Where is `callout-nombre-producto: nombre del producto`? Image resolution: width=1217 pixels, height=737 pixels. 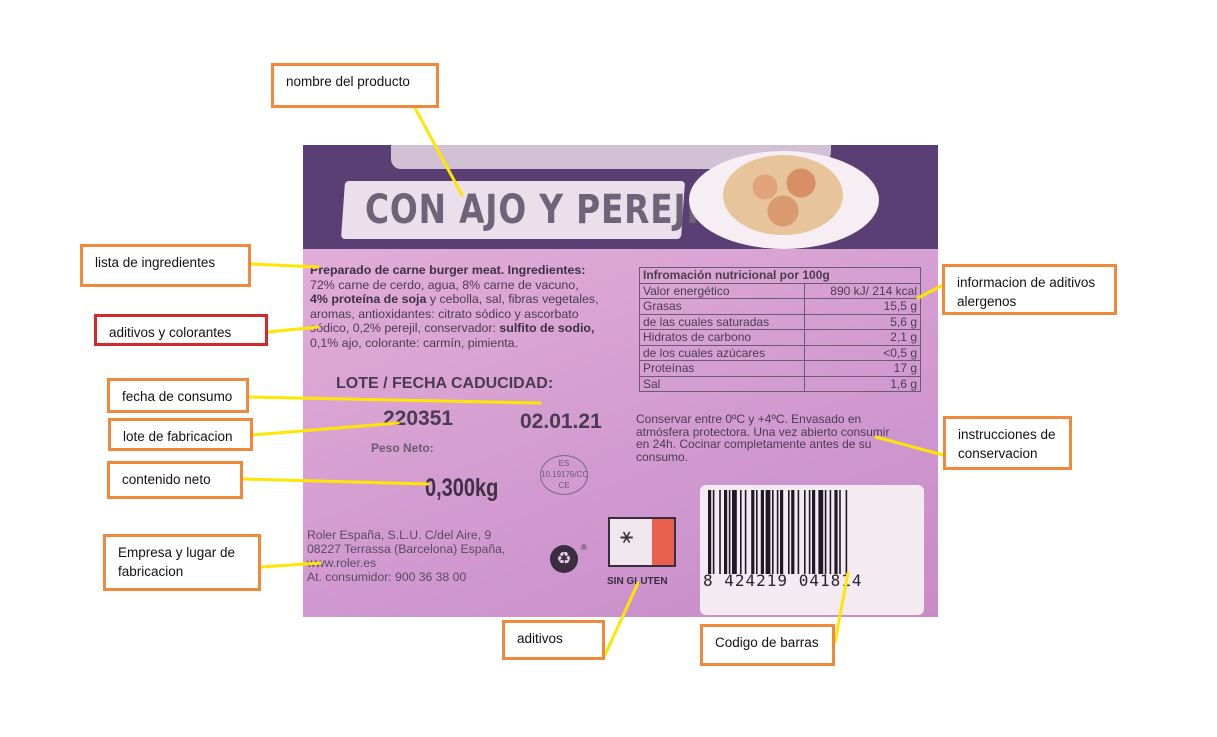
callout-nombre-producto: nombre del producto is located at coordinates (355, 85).